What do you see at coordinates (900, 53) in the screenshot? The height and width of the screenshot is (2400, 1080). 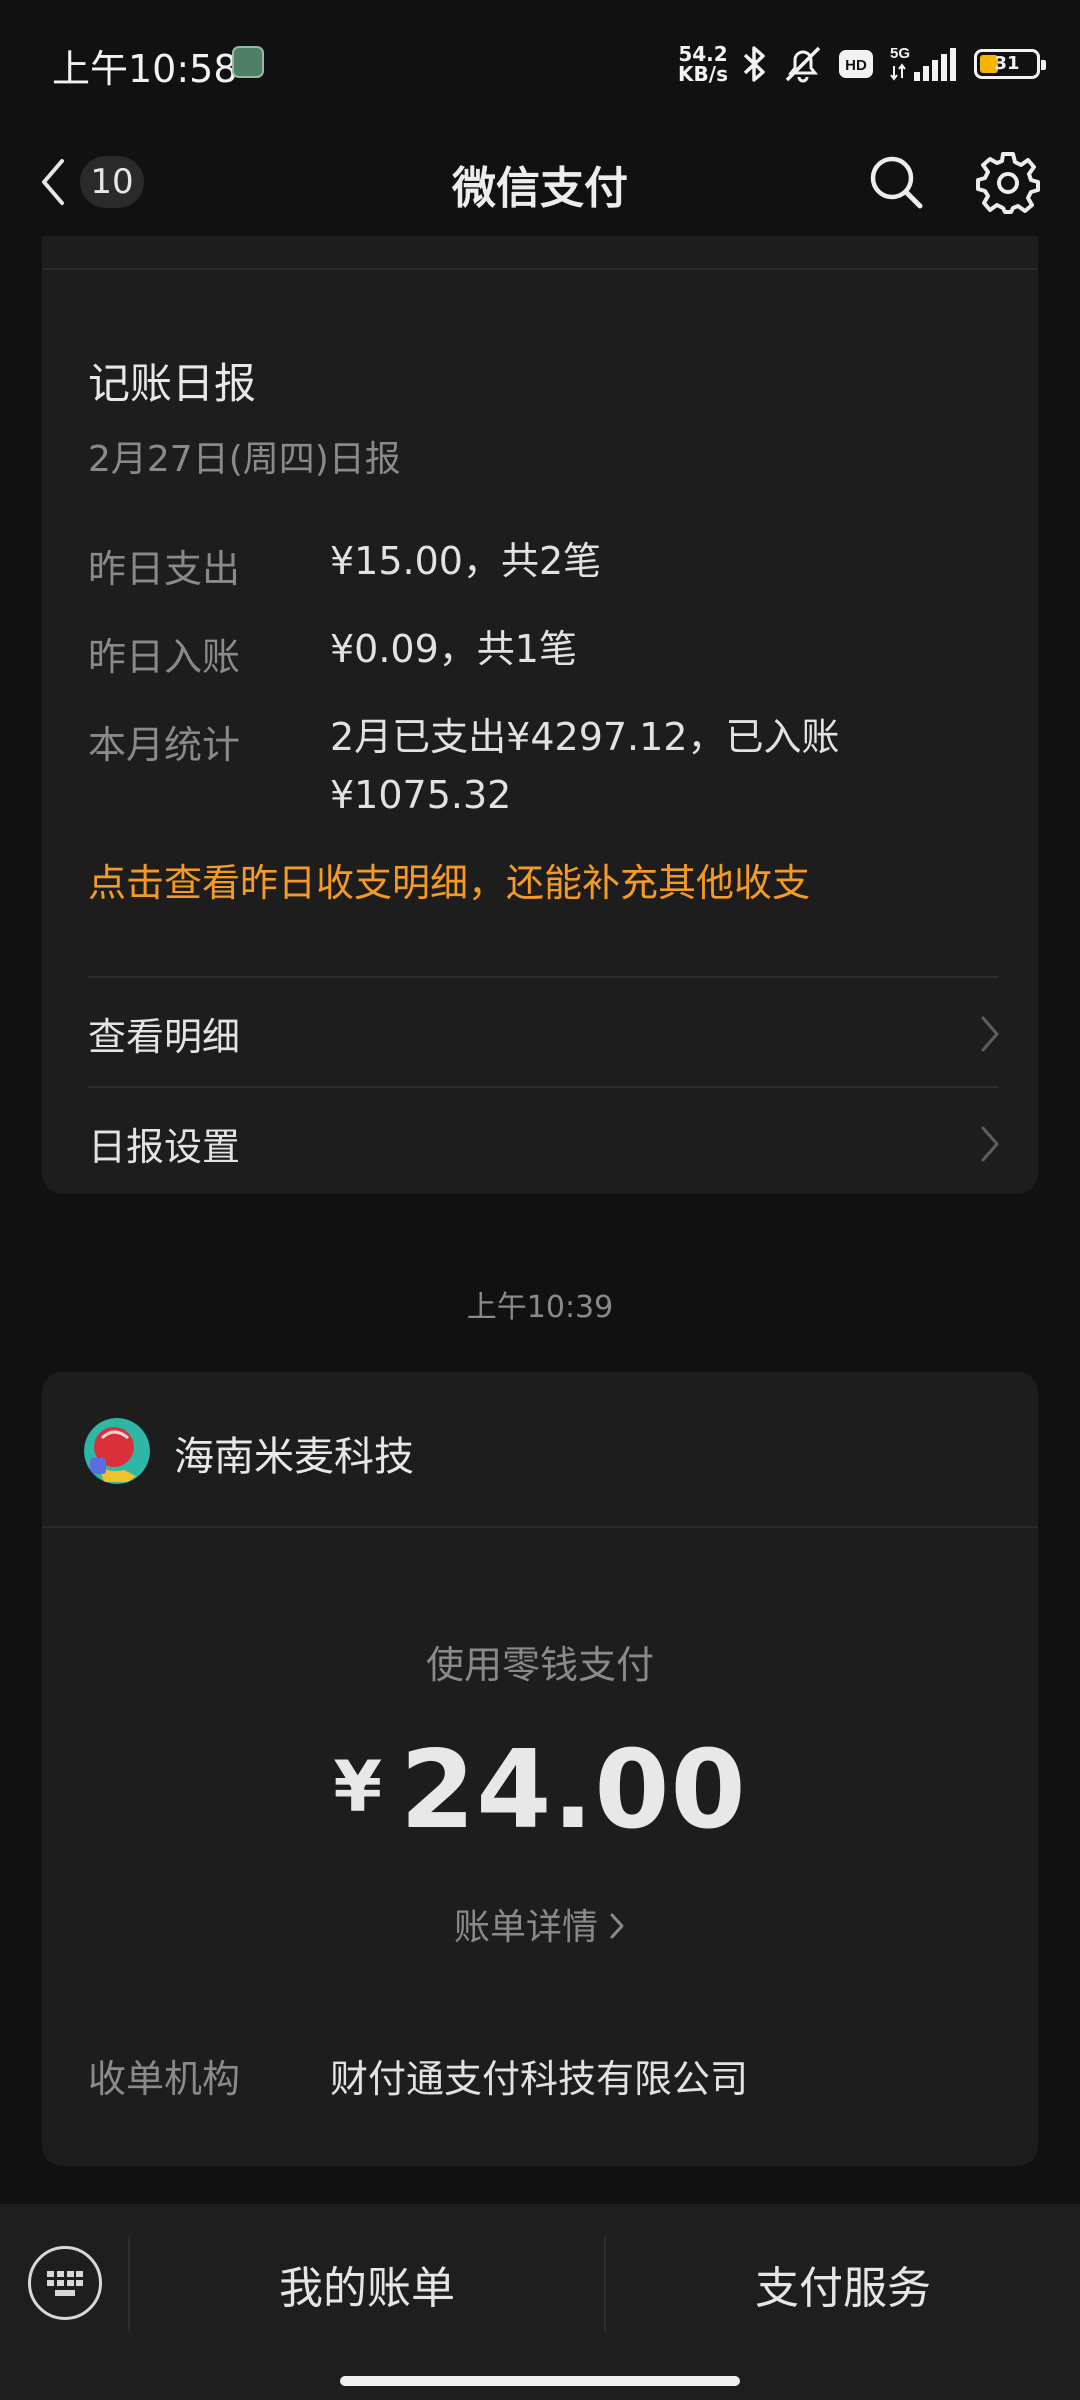 I see `svg-text: 5G` at bounding box center [900, 53].